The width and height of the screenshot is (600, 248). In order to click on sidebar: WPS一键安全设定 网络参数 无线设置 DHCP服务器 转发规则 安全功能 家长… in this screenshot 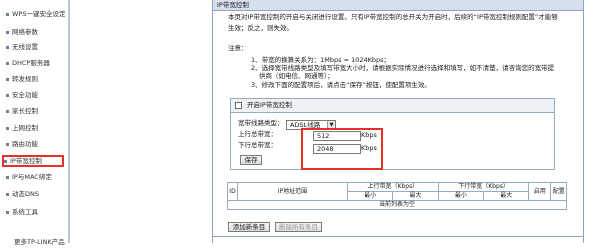, I will do `click(35, 123)`.